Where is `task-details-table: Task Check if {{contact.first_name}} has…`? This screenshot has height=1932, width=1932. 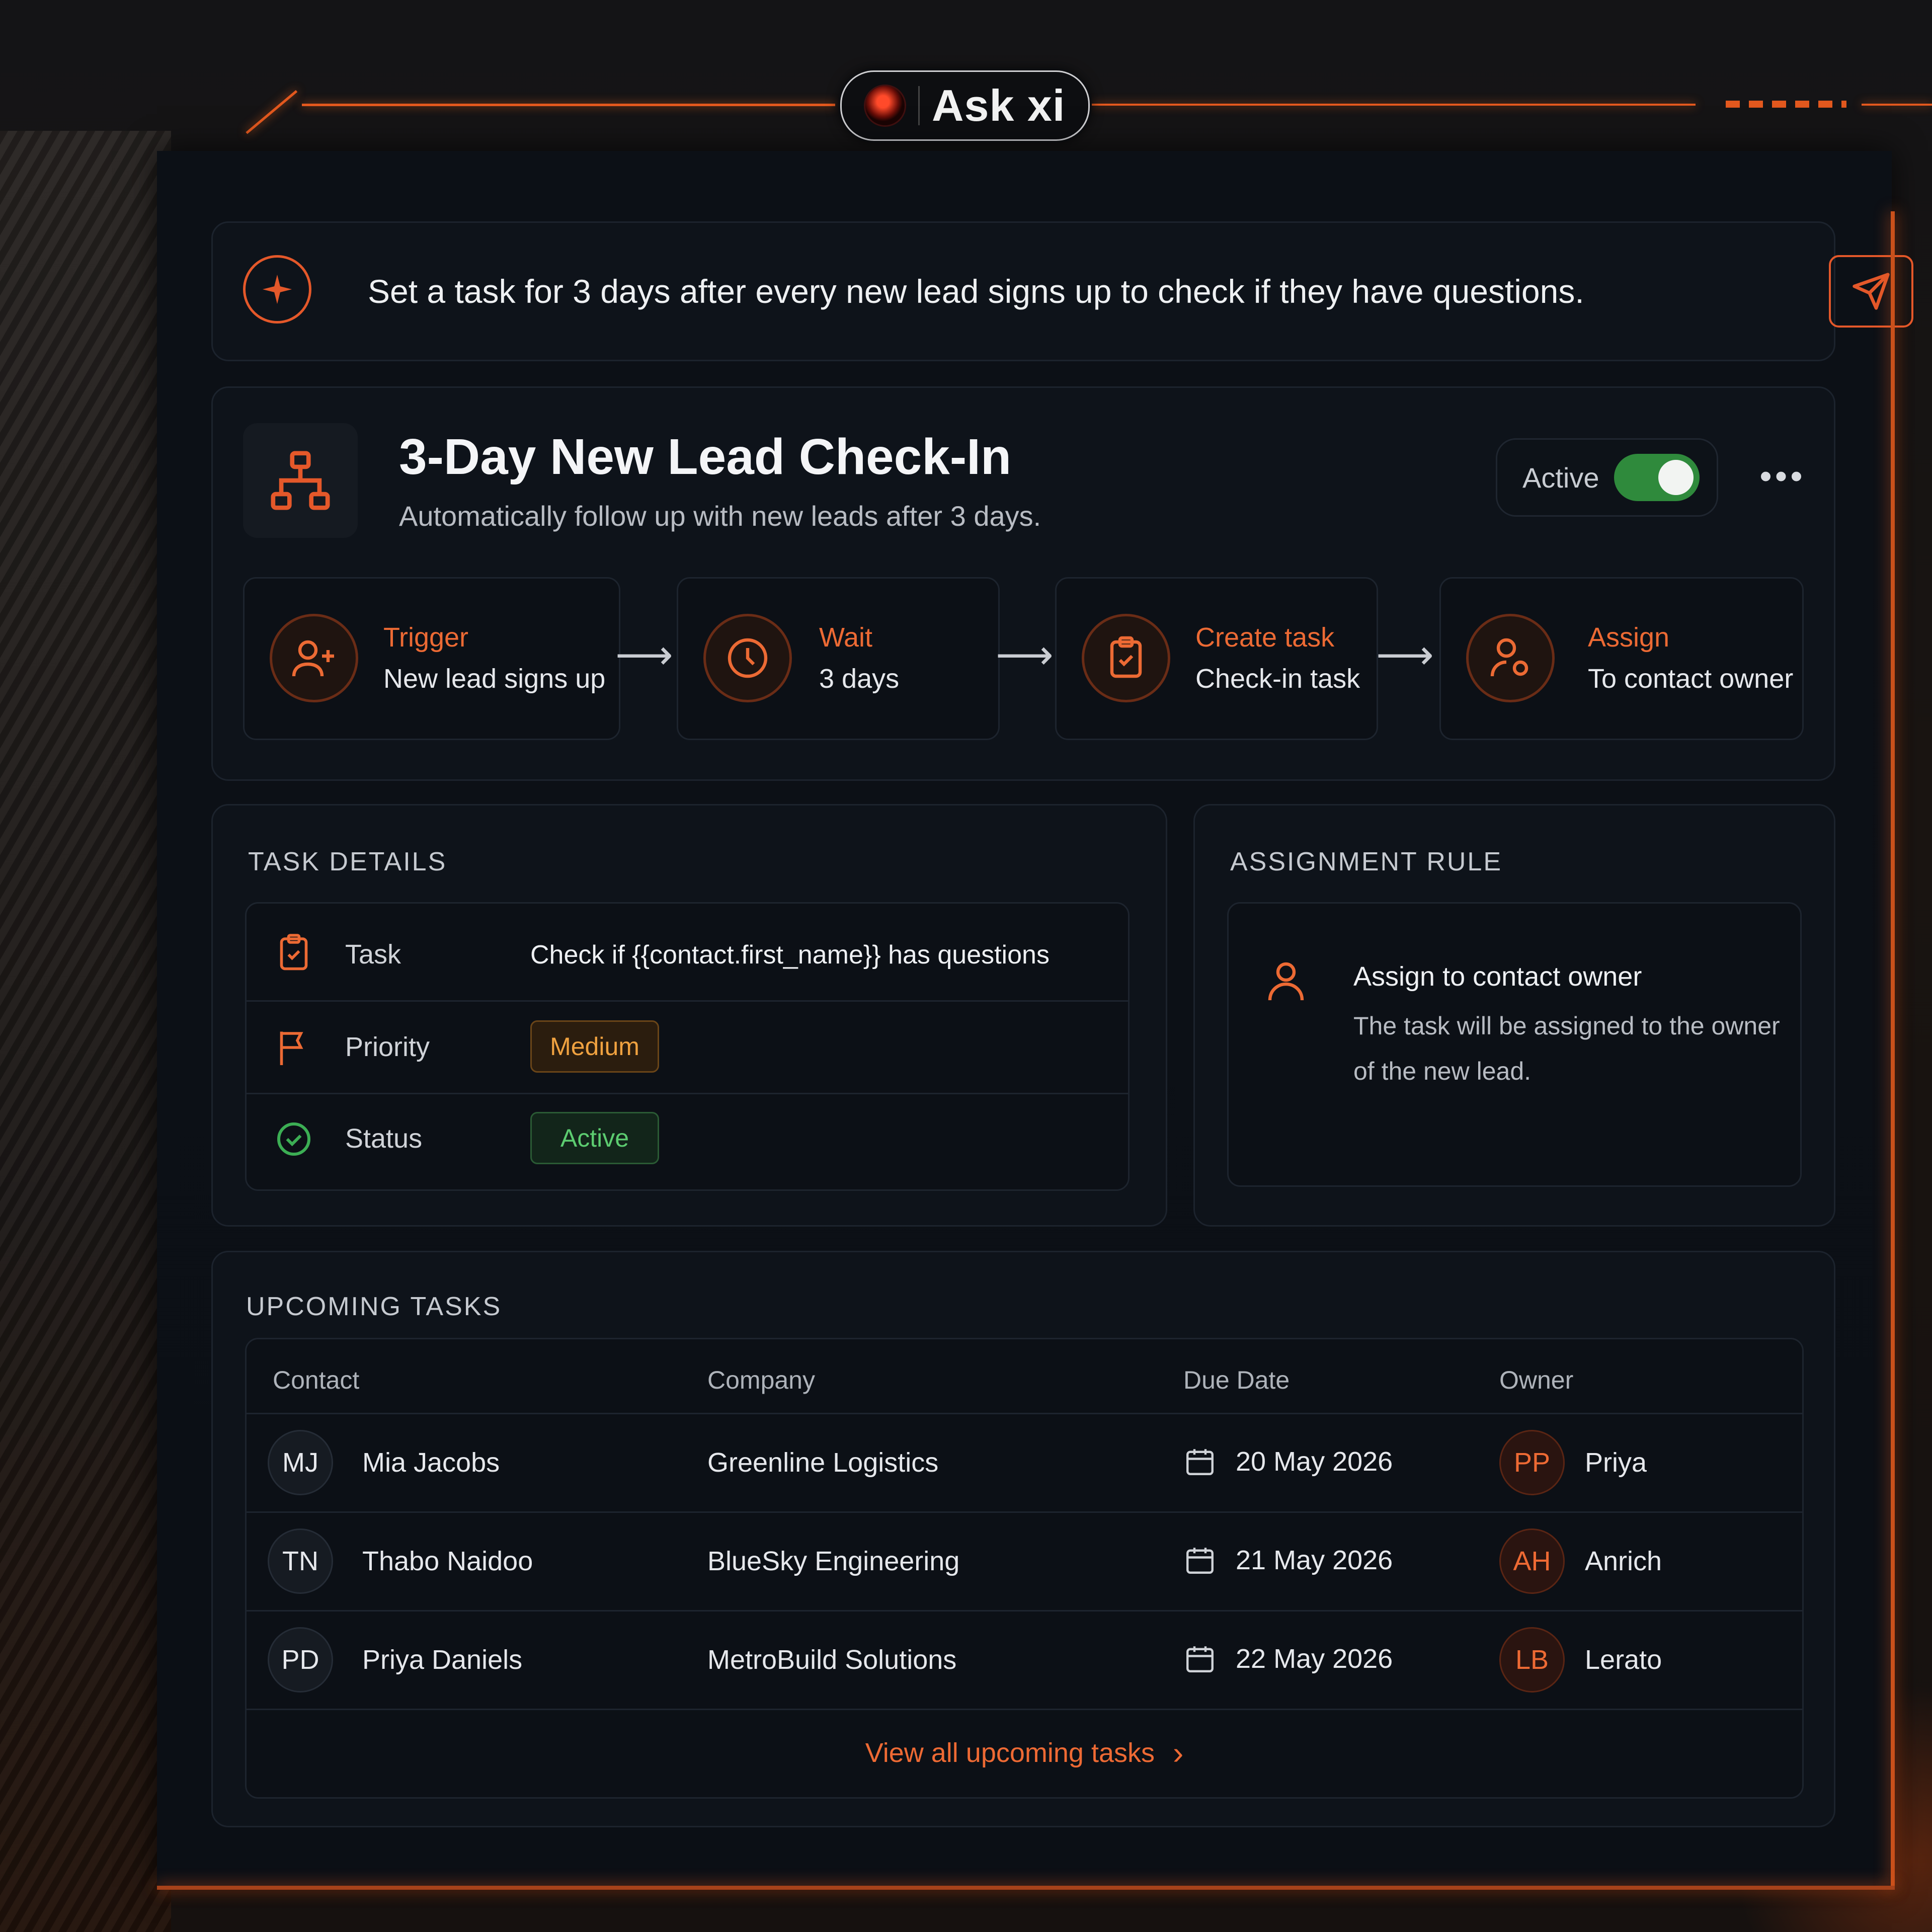 task-details-table: Task Check if {{contact.first_name}} has… is located at coordinates (687, 1046).